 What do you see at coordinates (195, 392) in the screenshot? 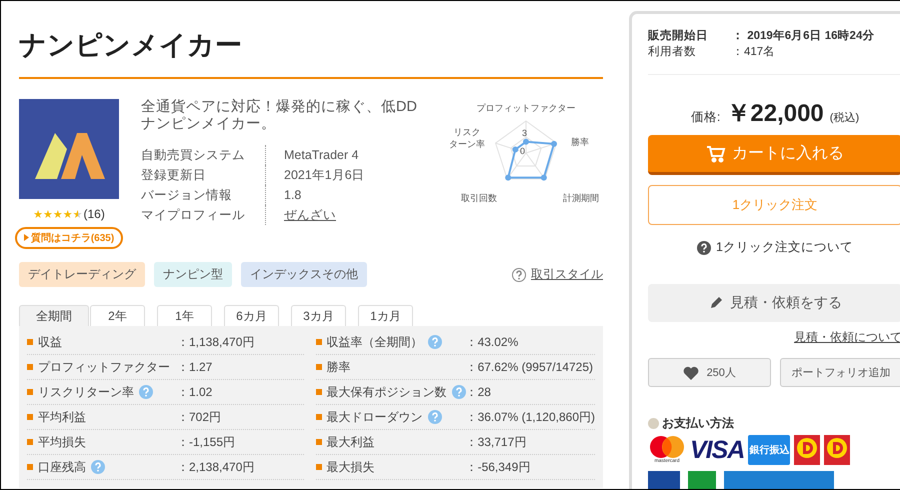
I see `stat-value: ：1.02` at bounding box center [195, 392].